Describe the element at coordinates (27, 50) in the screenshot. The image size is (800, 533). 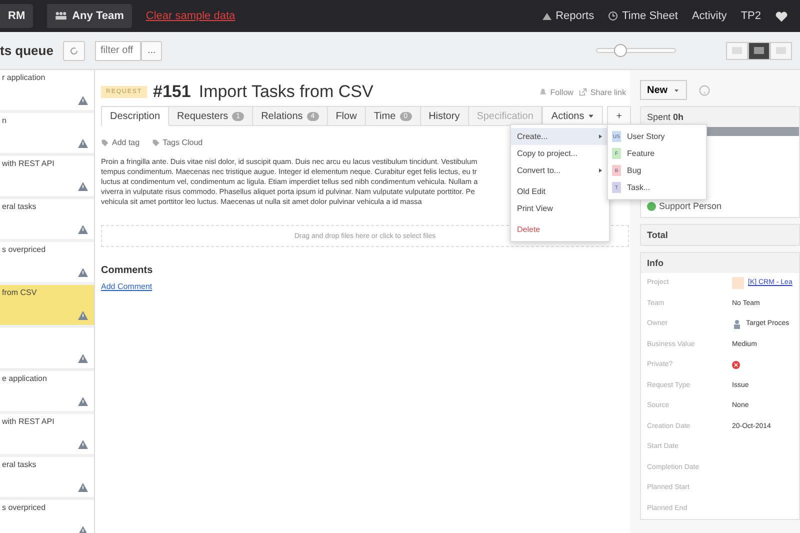
I see `queue-title: ts queue` at that location.